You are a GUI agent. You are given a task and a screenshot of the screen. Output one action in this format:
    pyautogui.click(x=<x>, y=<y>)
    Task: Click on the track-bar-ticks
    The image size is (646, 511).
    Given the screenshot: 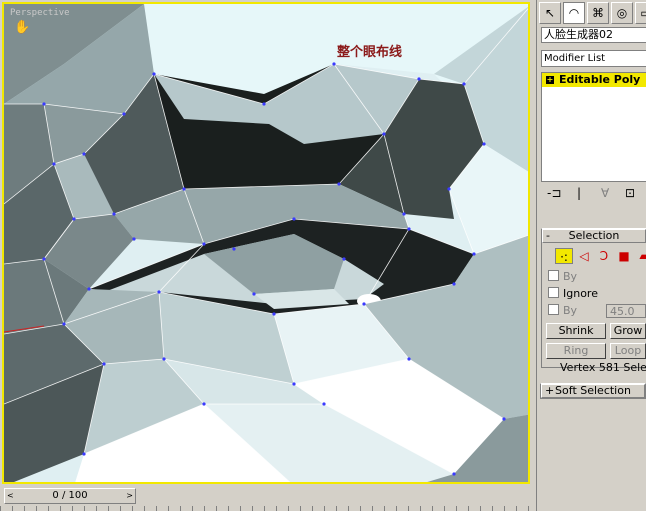 What is the action you would take?
    pyautogui.click(x=268, y=508)
    